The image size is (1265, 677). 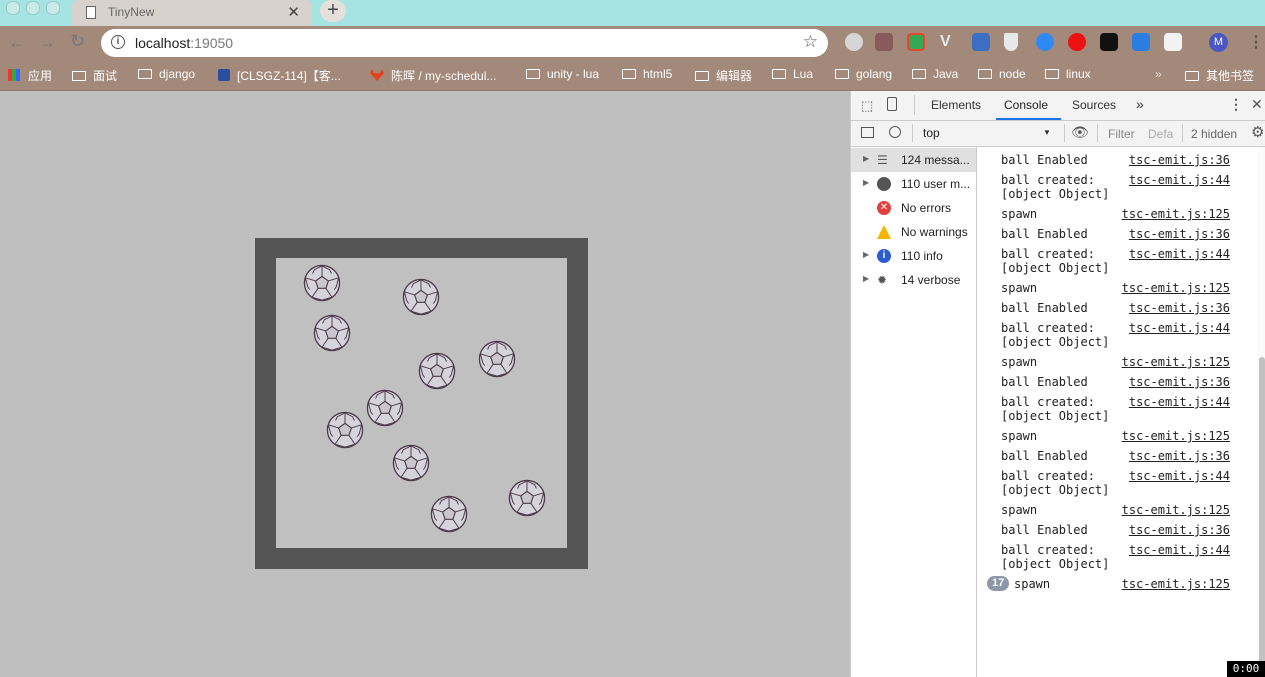 What do you see at coordinates (192, 13) in the screenshot?
I see `browser-tab: TinyNew ✕` at bounding box center [192, 13].